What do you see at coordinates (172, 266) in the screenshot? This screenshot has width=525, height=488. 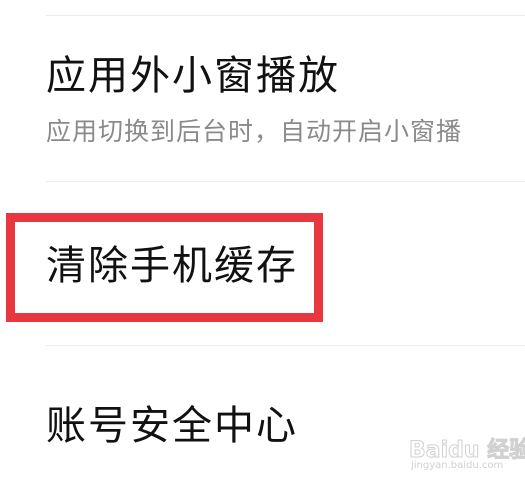 I see `settings-item-title: 清除手机缓存` at bounding box center [172, 266].